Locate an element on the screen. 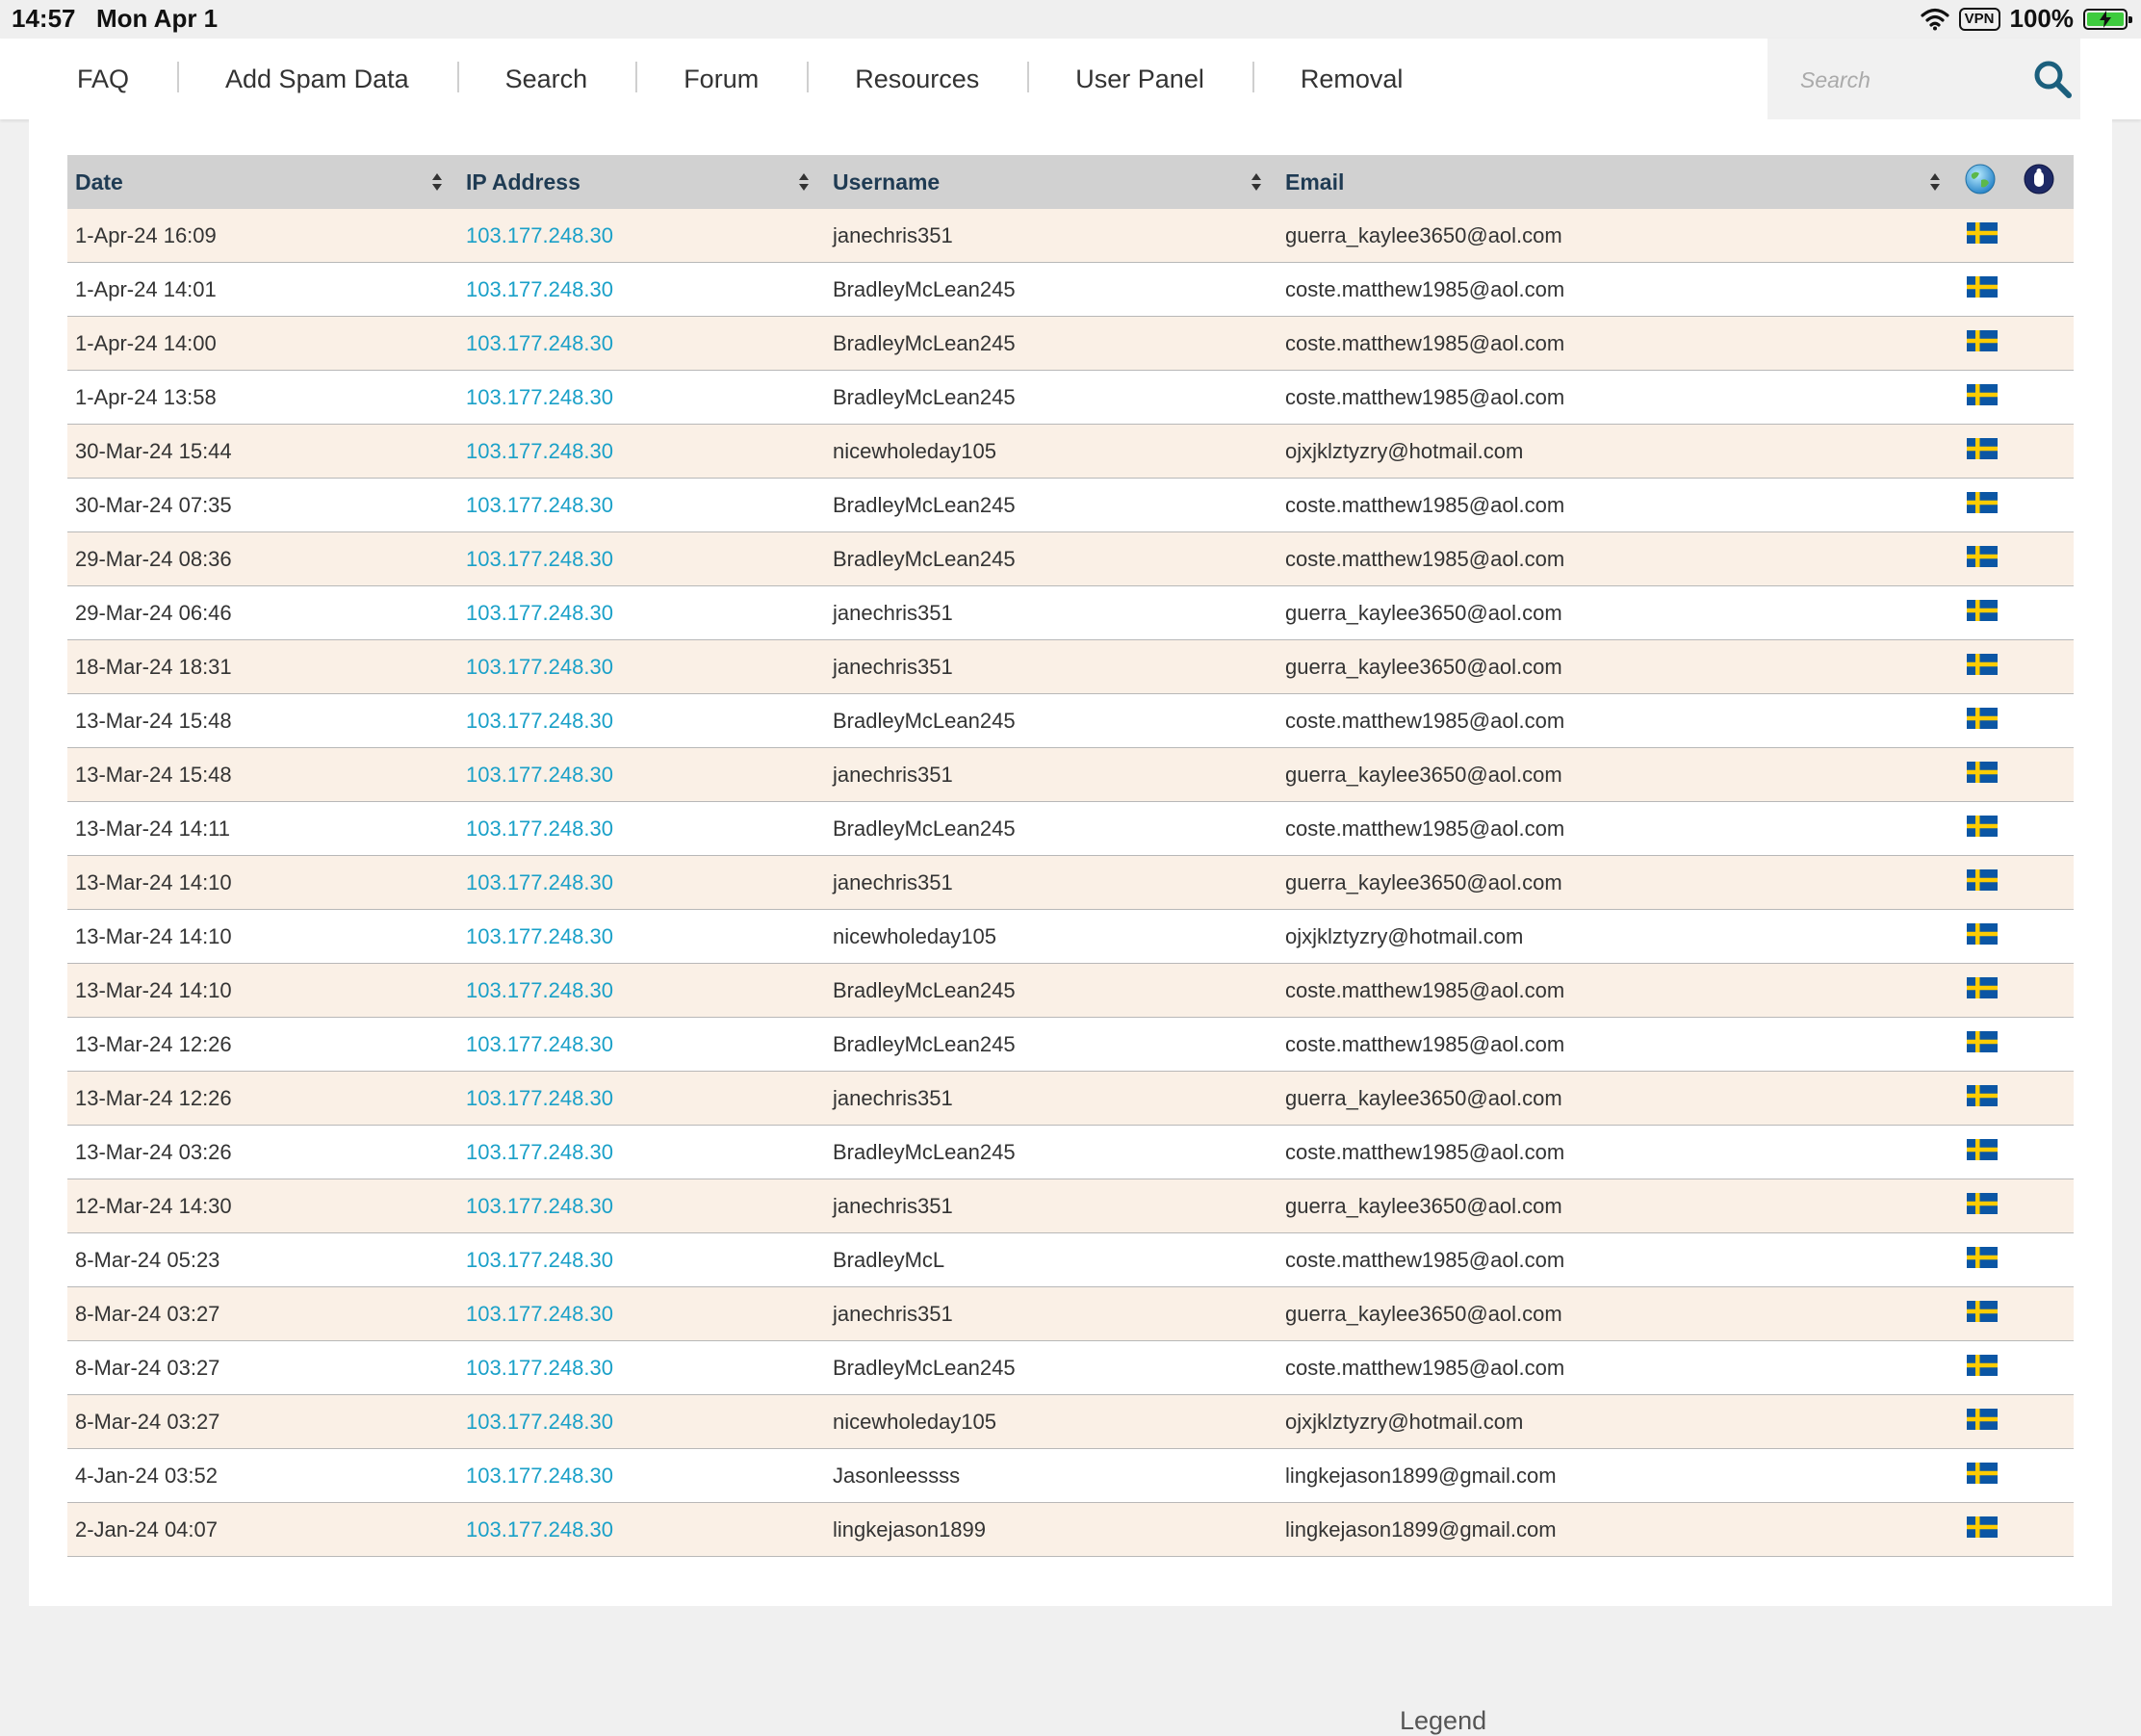  search-input is located at coordinates (1896, 80).